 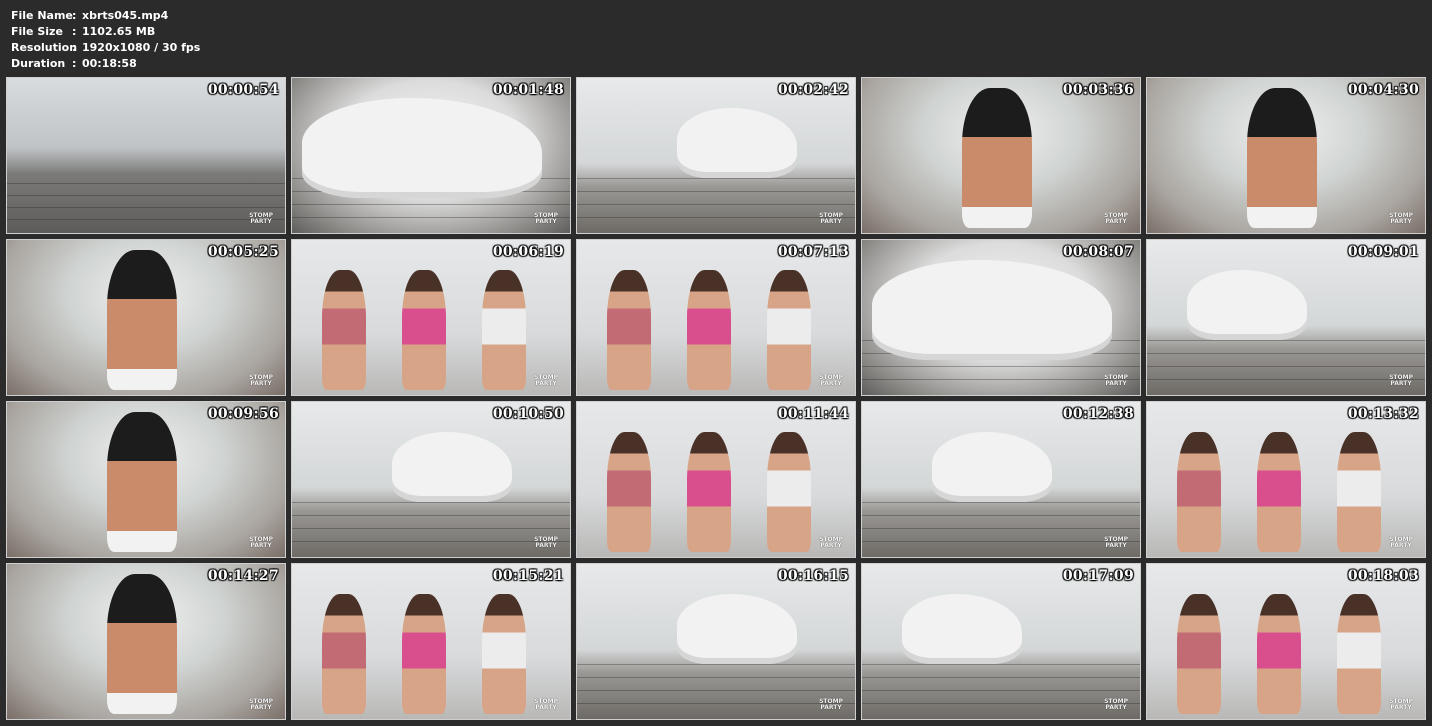 I want to click on timestamp-label: 00:05:25, so click(x=243, y=252).